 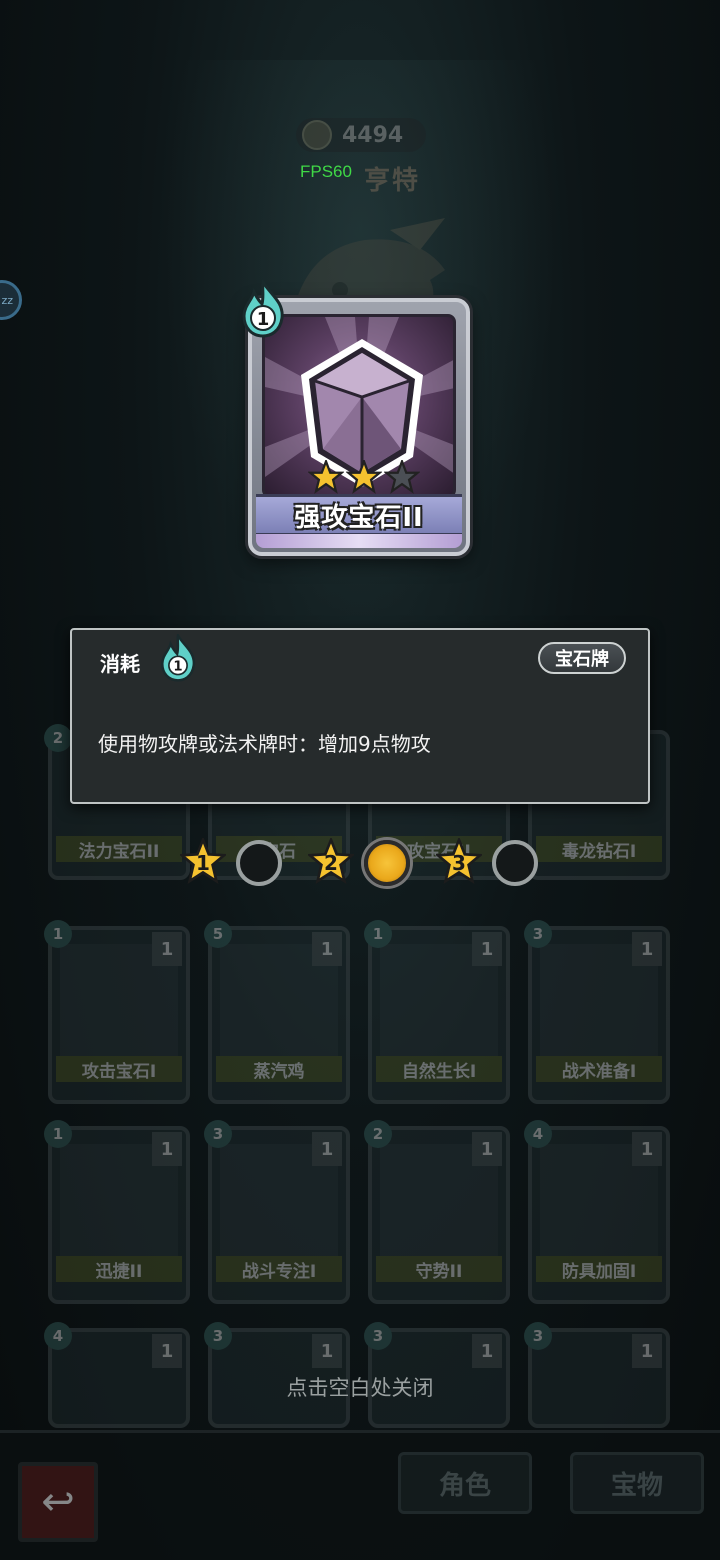 I want to click on mini-card-name: 攻击宝石I, so click(x=119, y=1069).